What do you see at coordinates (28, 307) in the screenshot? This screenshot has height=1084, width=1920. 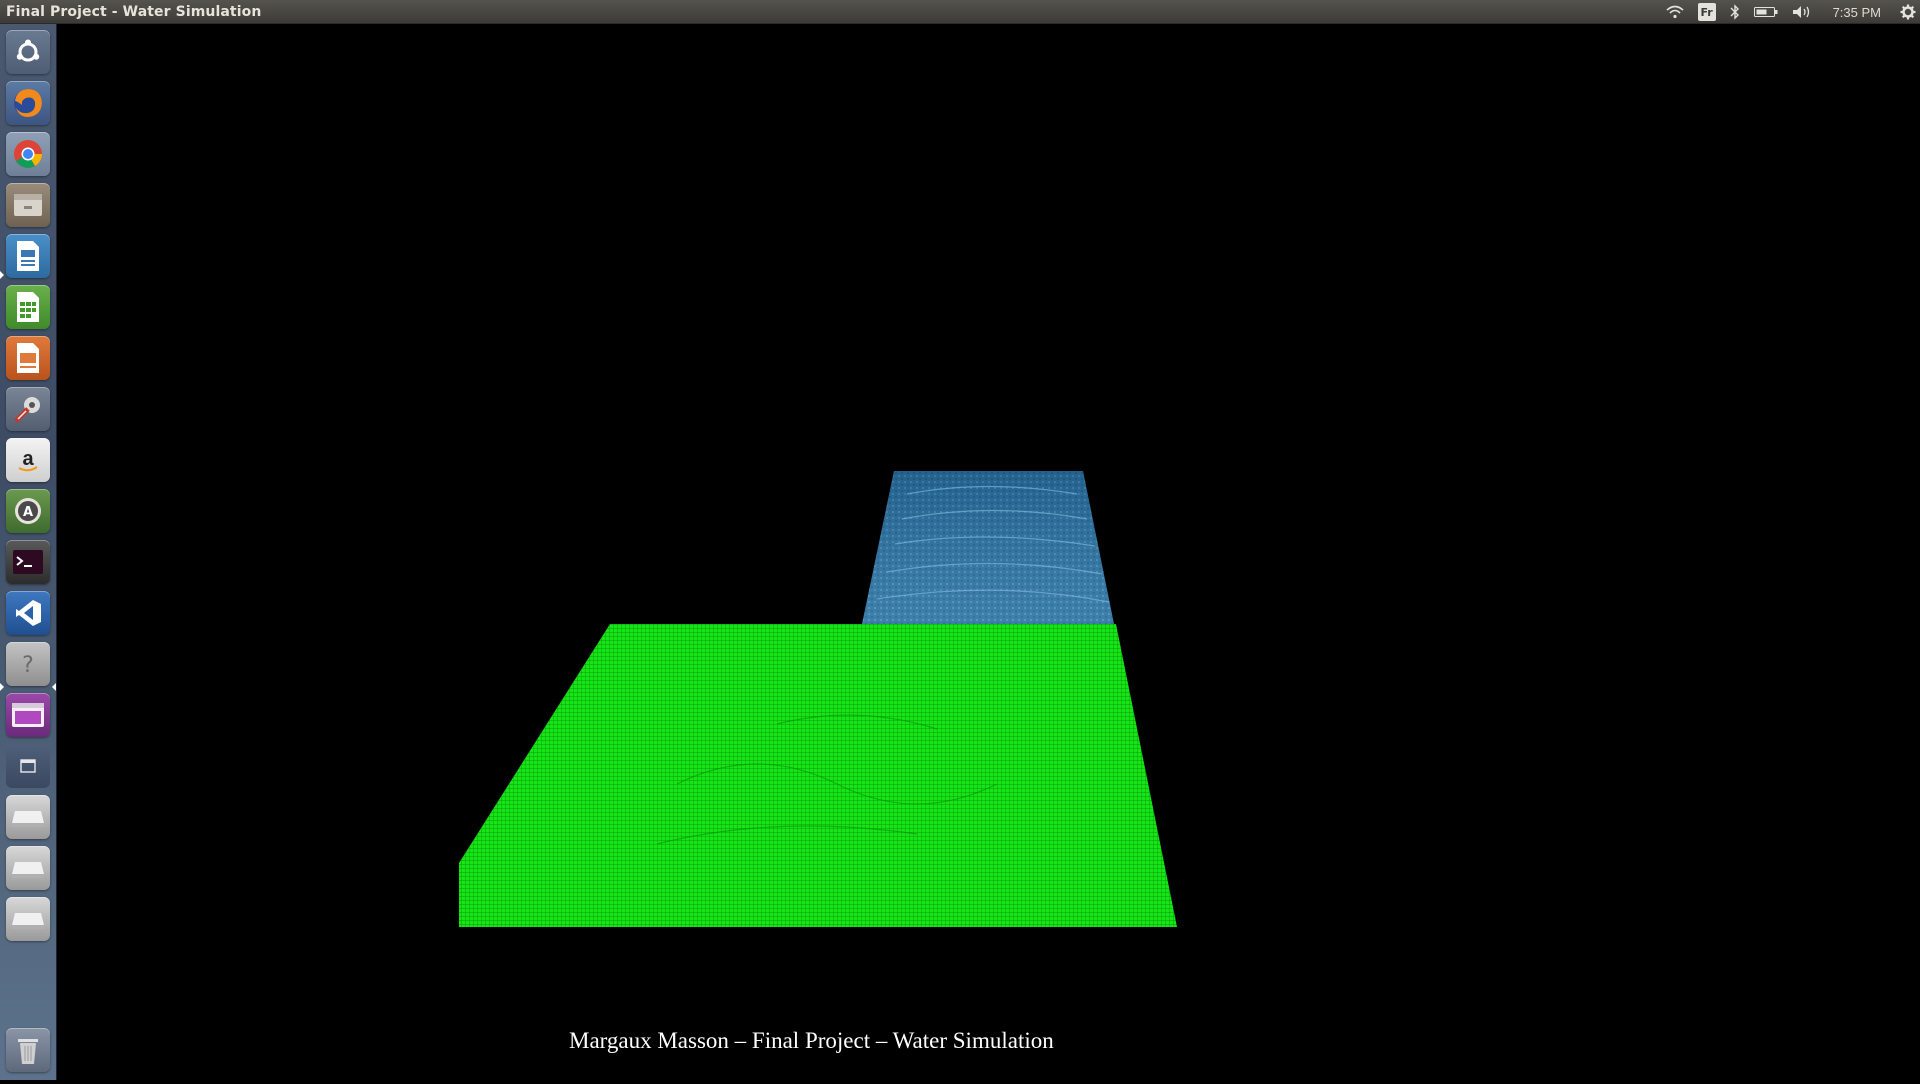 I see `libreoffice-calc-icon` at bounding box center [28, 307].